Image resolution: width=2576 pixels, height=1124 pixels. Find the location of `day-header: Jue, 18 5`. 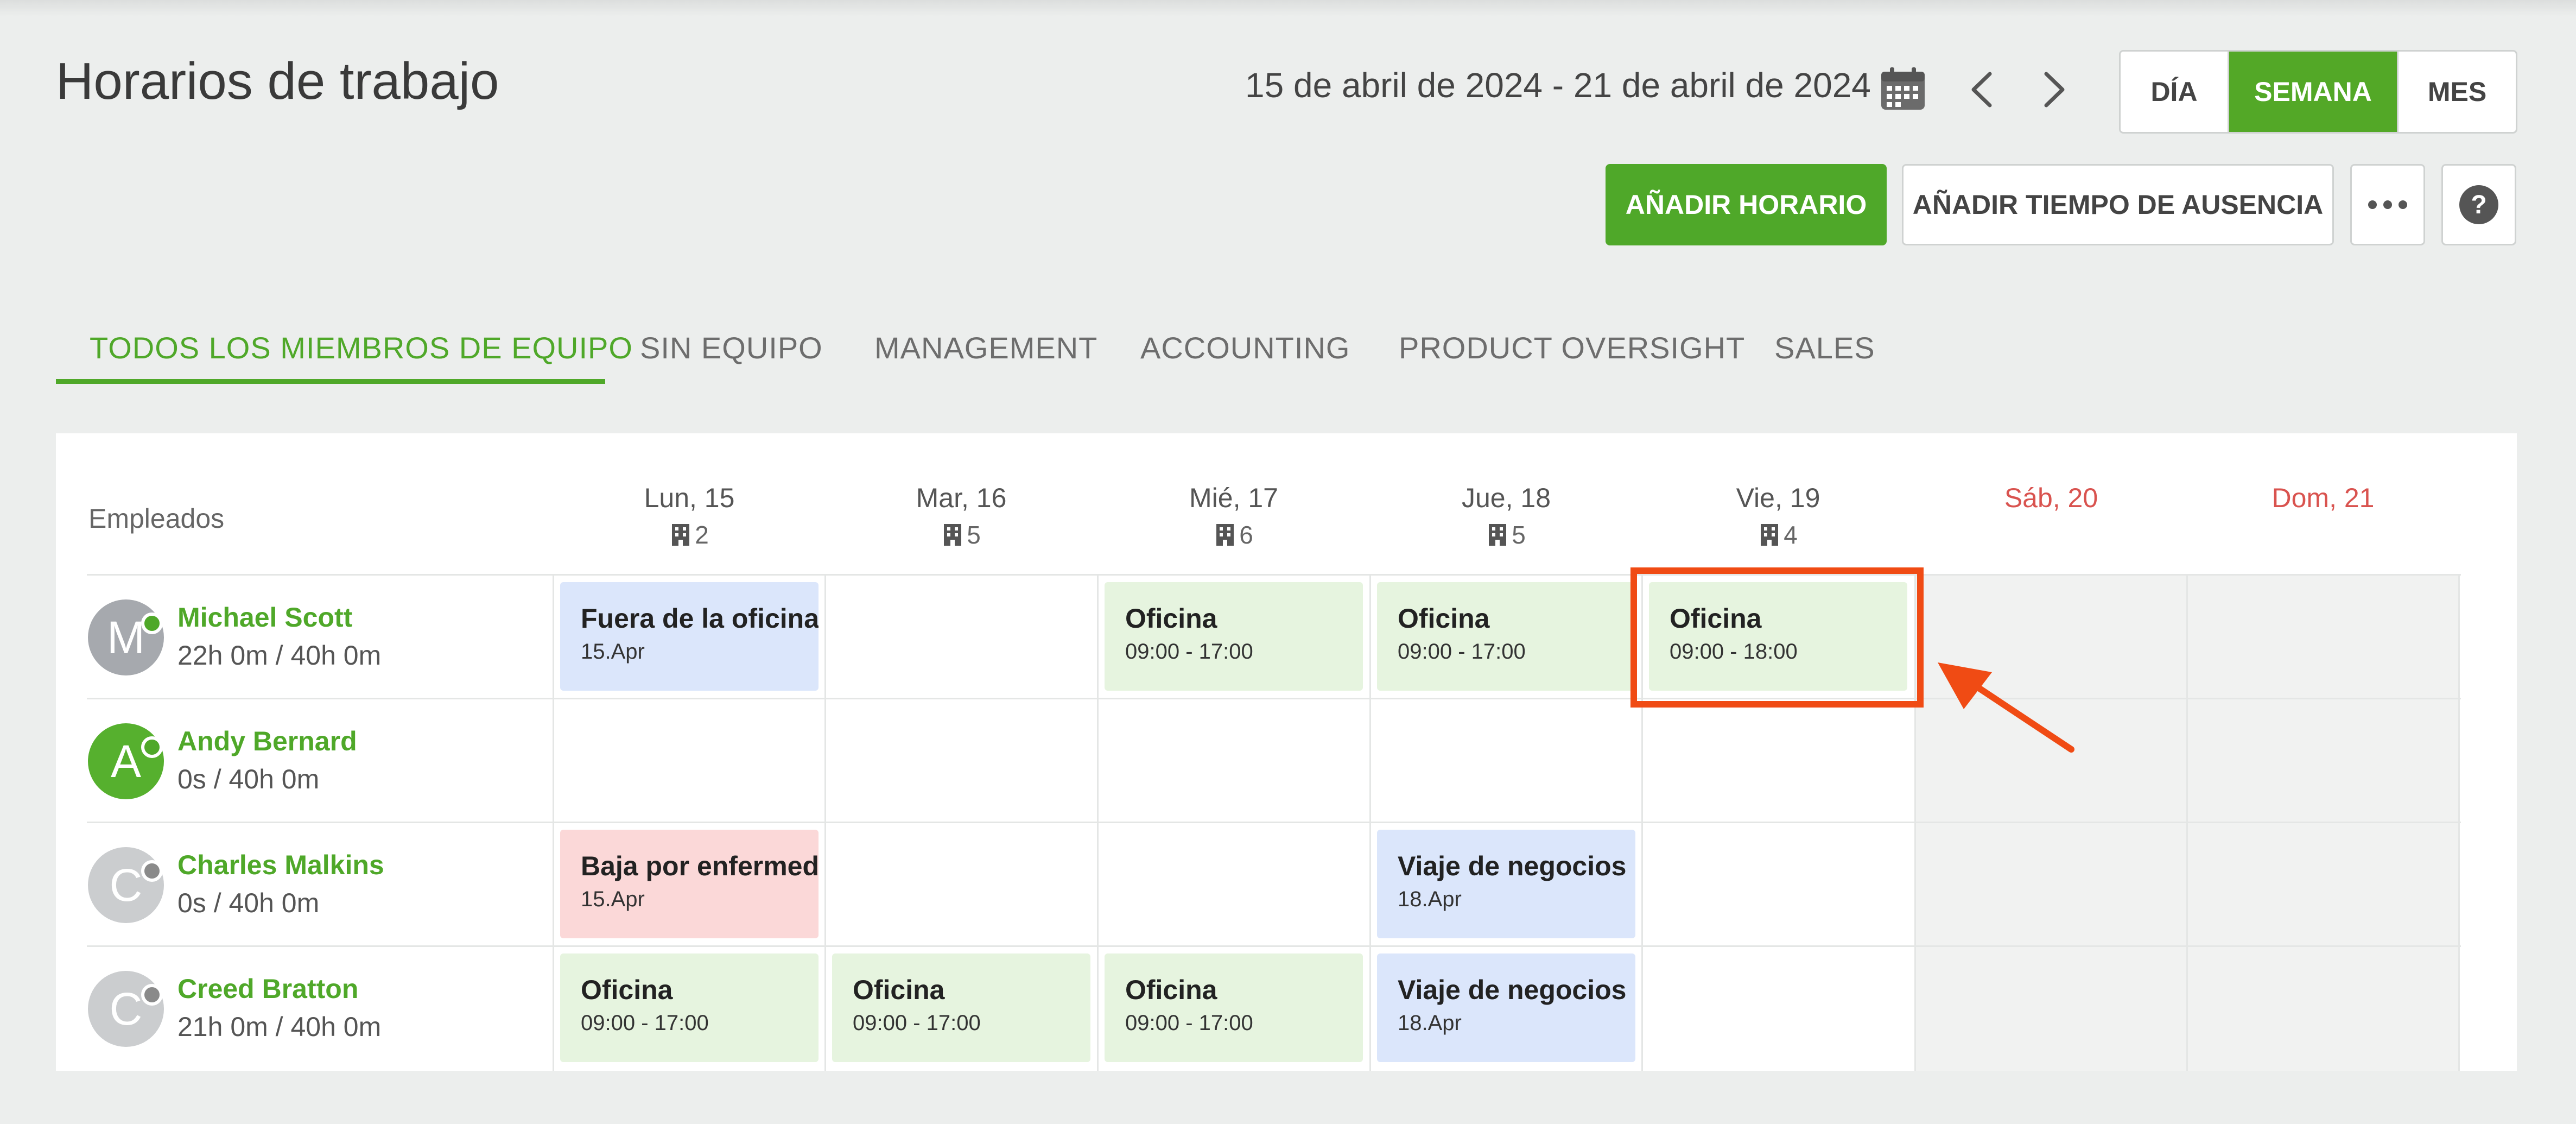

day-header: Jue, 18 5 is located at coordinates (1506, 516).